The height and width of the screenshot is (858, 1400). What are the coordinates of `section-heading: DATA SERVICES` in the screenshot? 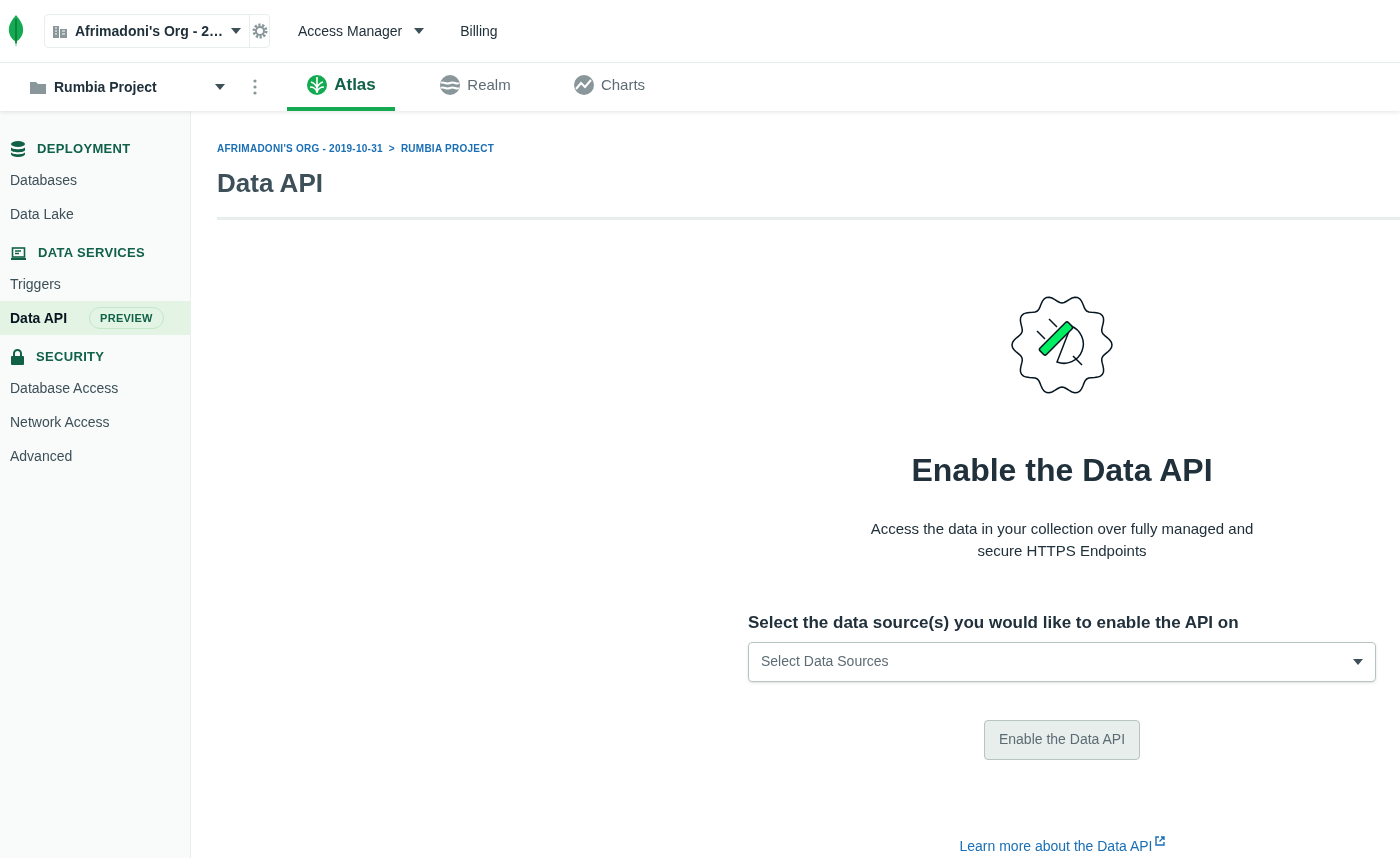 It's located at (92, 253).